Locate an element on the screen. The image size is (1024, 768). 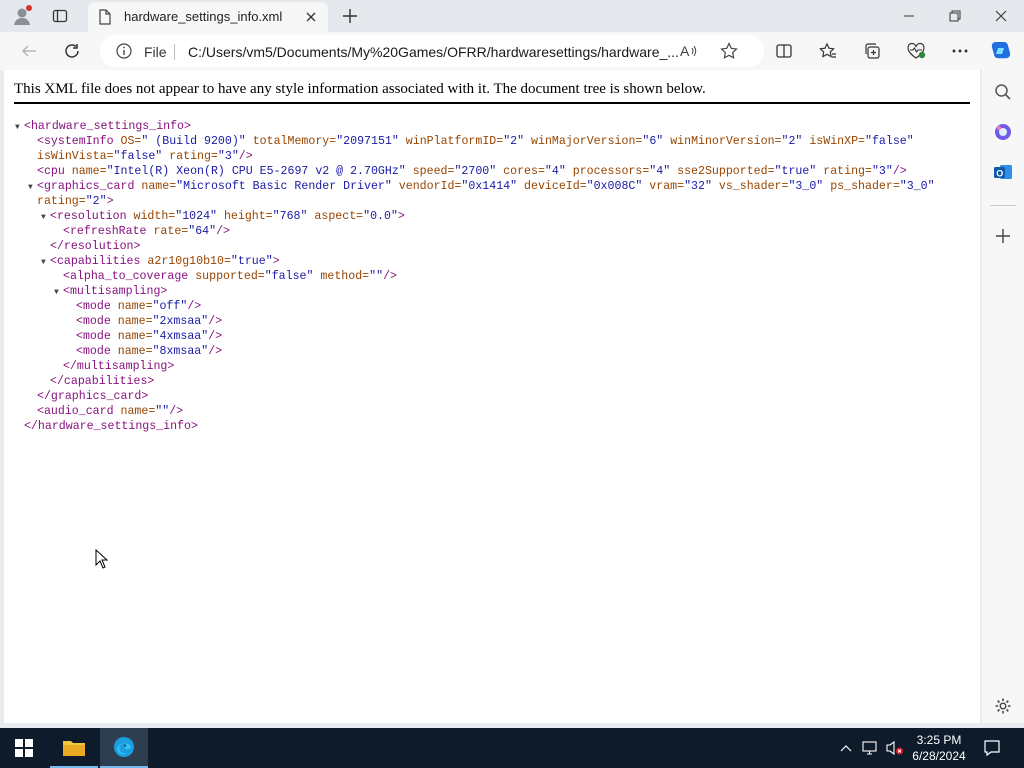
info-icon is located at coordinates (124, 53).